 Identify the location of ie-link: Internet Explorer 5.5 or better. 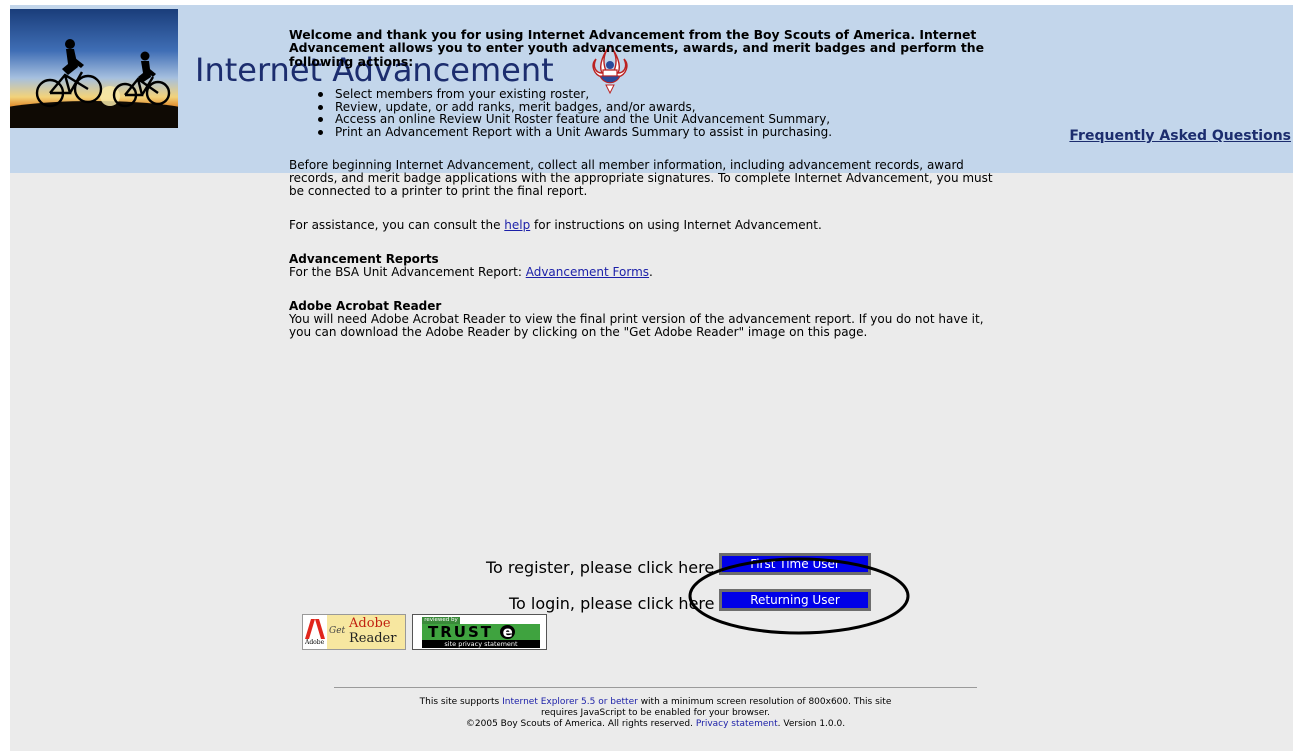
(570, 702).